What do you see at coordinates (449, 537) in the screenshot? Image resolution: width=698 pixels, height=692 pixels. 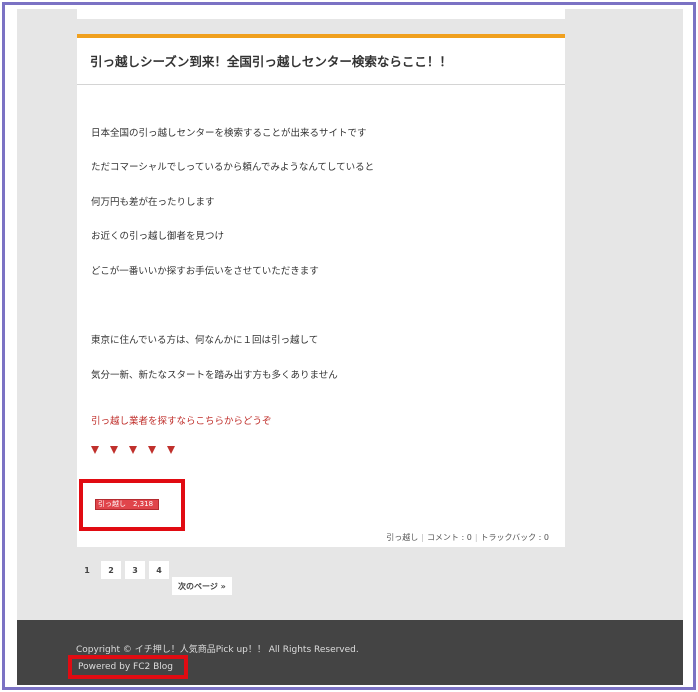 I see `comment-link: コメント : 0` at bounding box center [449, 537].